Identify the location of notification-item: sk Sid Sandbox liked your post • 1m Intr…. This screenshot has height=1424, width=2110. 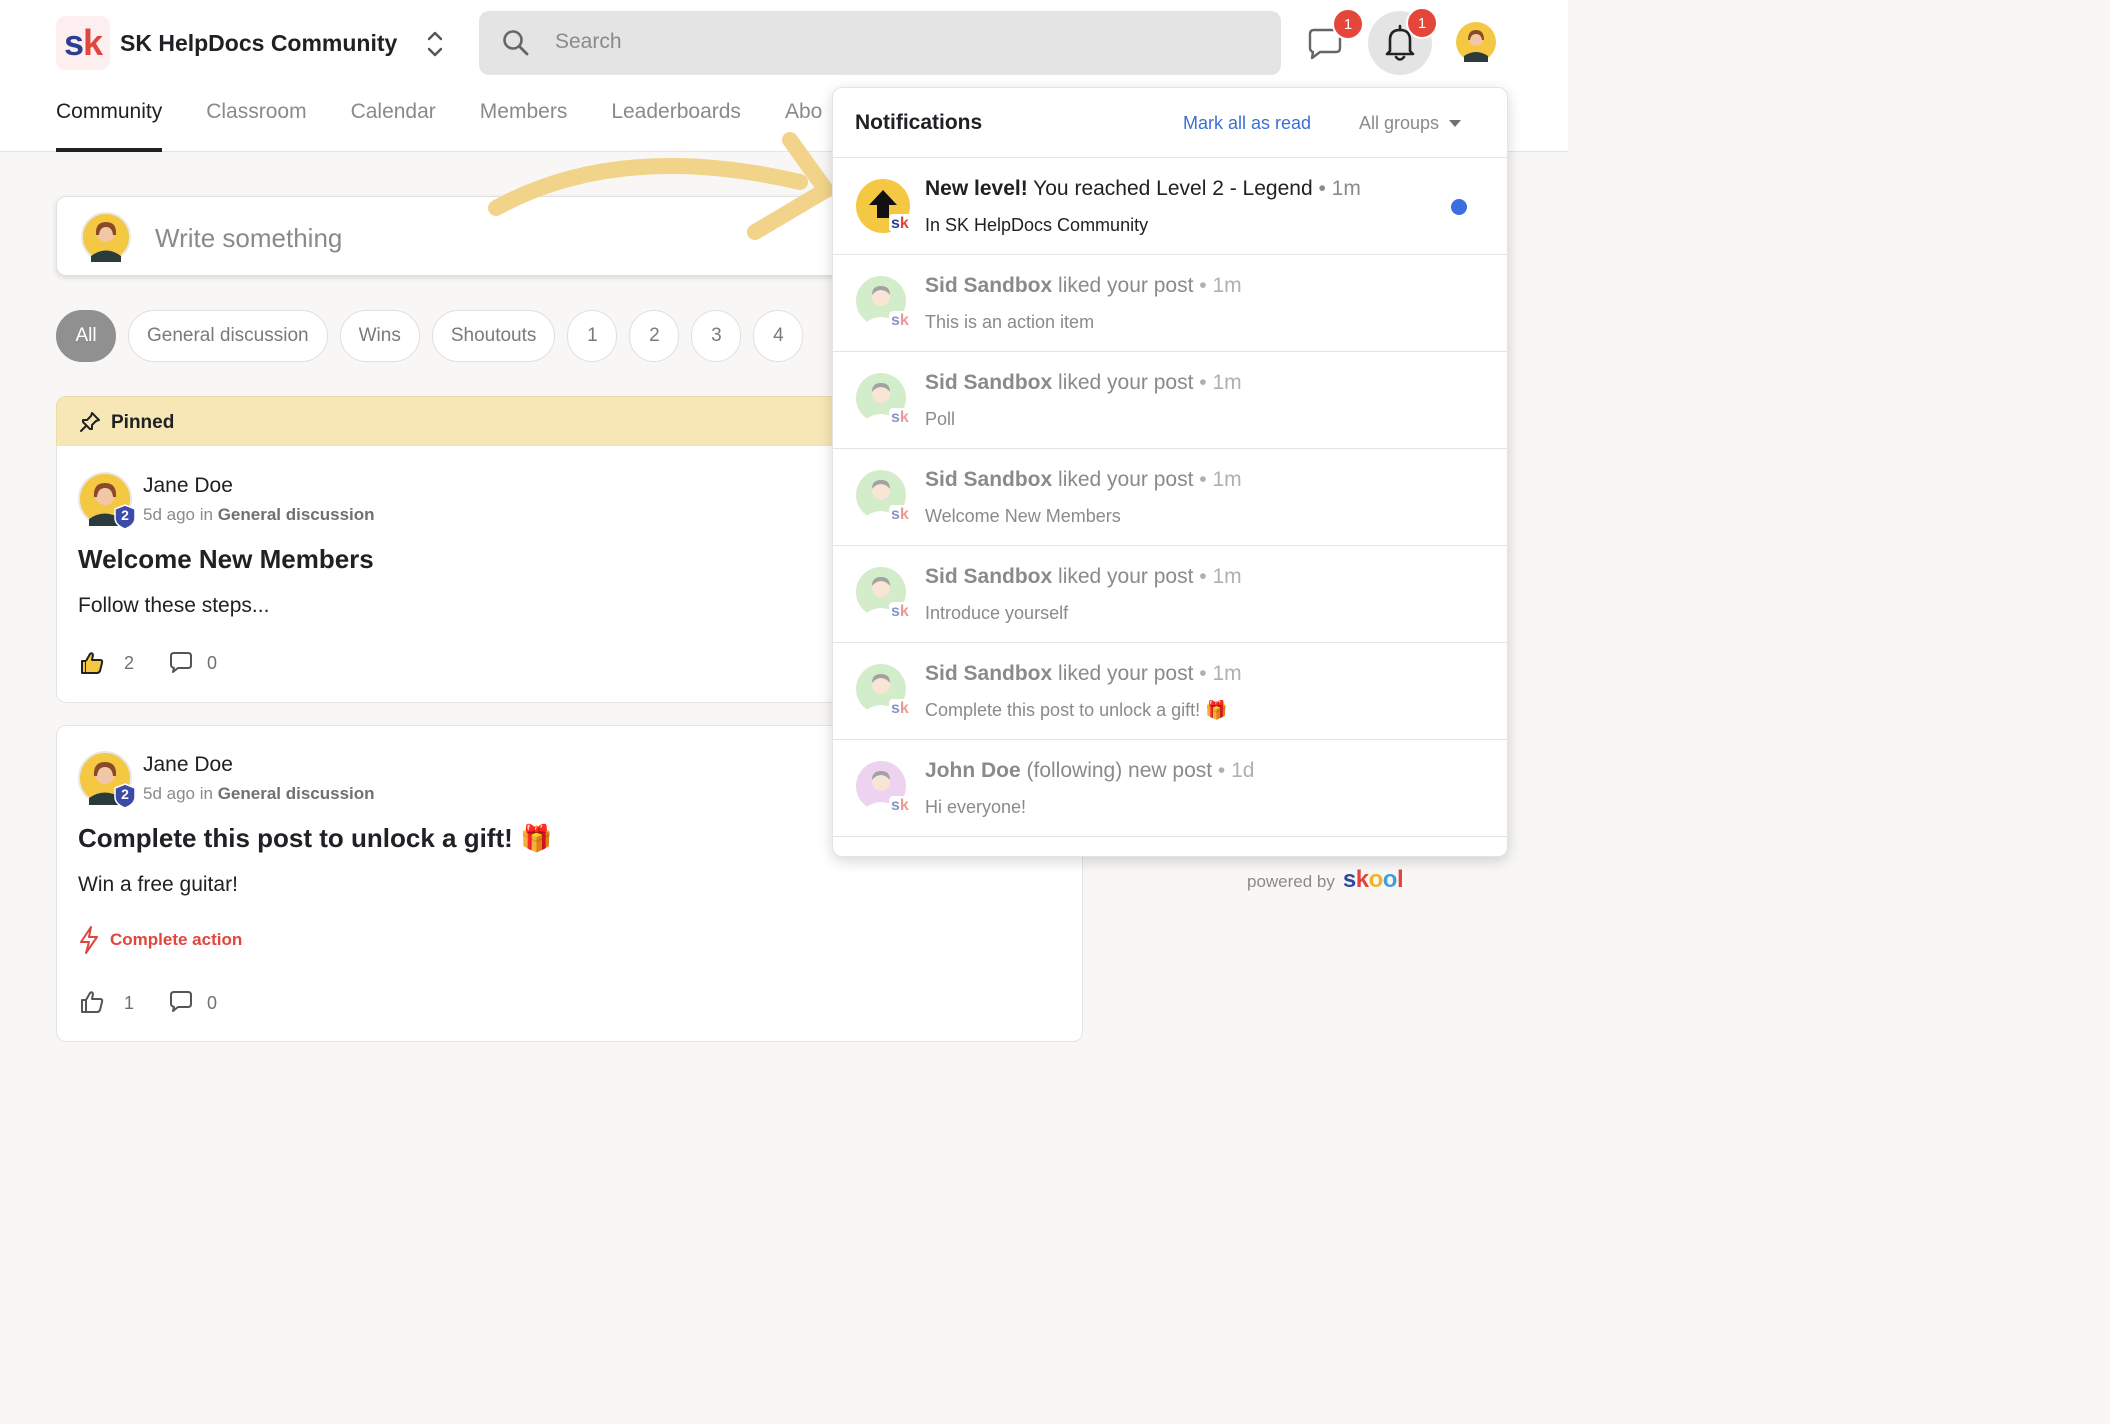
(1170, 594).